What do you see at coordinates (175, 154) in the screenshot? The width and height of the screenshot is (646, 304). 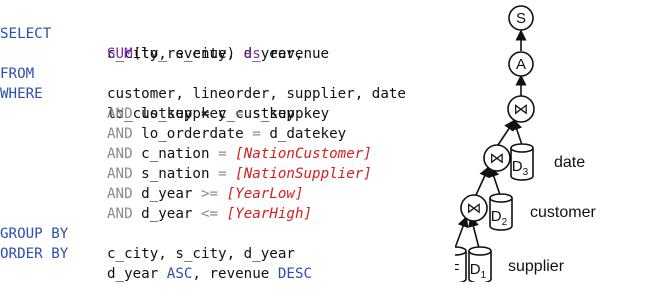 I see `condition-lhs: c_nation` at bounding box center [175, 154].